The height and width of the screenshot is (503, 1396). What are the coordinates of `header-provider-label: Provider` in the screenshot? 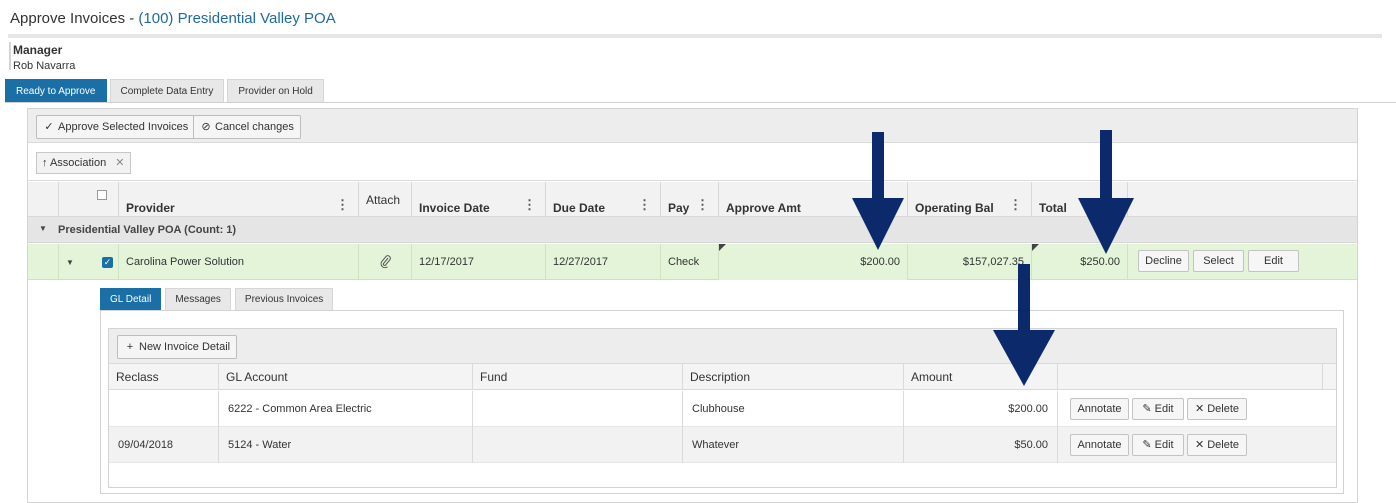 It's located at (150, 208).